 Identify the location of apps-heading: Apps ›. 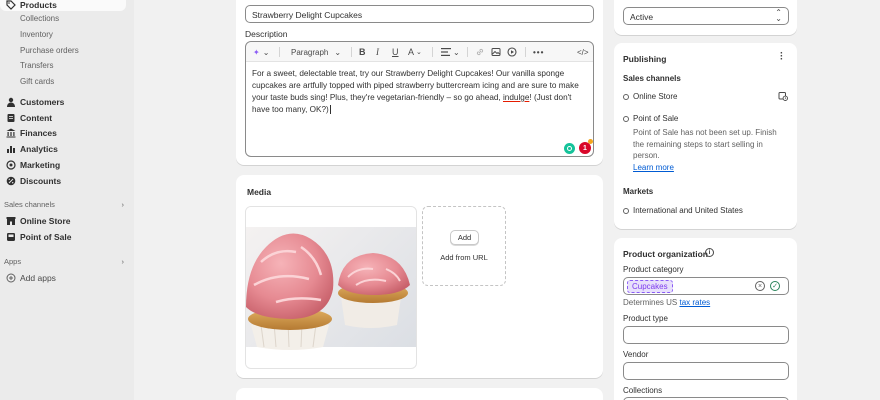
(64, 261).